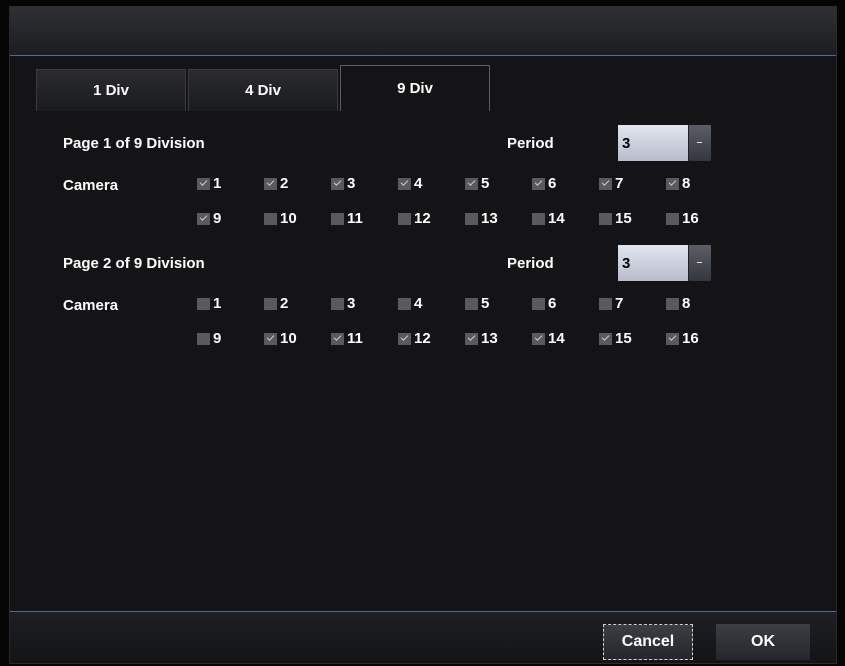  I want to click on page-1-camera-label: Camera, so click(91, 185).